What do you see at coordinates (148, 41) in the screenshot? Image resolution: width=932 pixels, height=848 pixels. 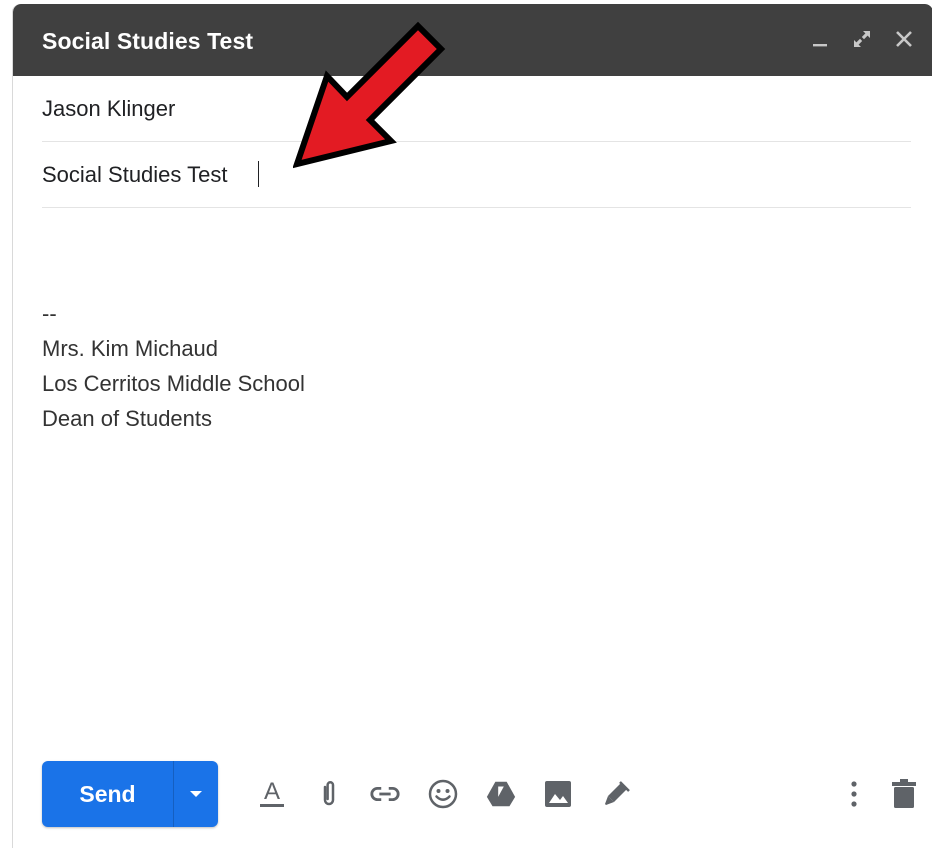 I see `compose-title: Social Studies Test` at bounding box center [148, 41].